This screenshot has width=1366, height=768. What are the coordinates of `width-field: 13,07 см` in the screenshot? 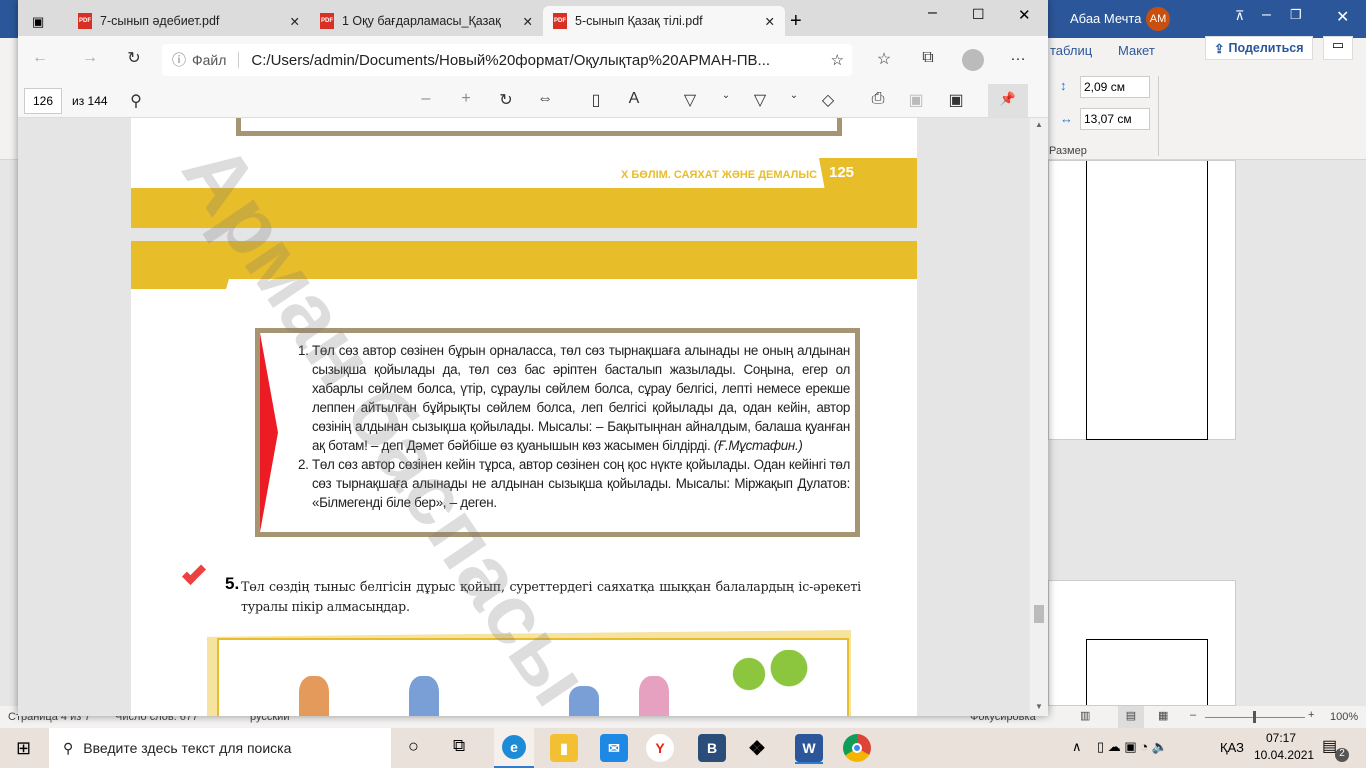 It's located at (1115, 119).